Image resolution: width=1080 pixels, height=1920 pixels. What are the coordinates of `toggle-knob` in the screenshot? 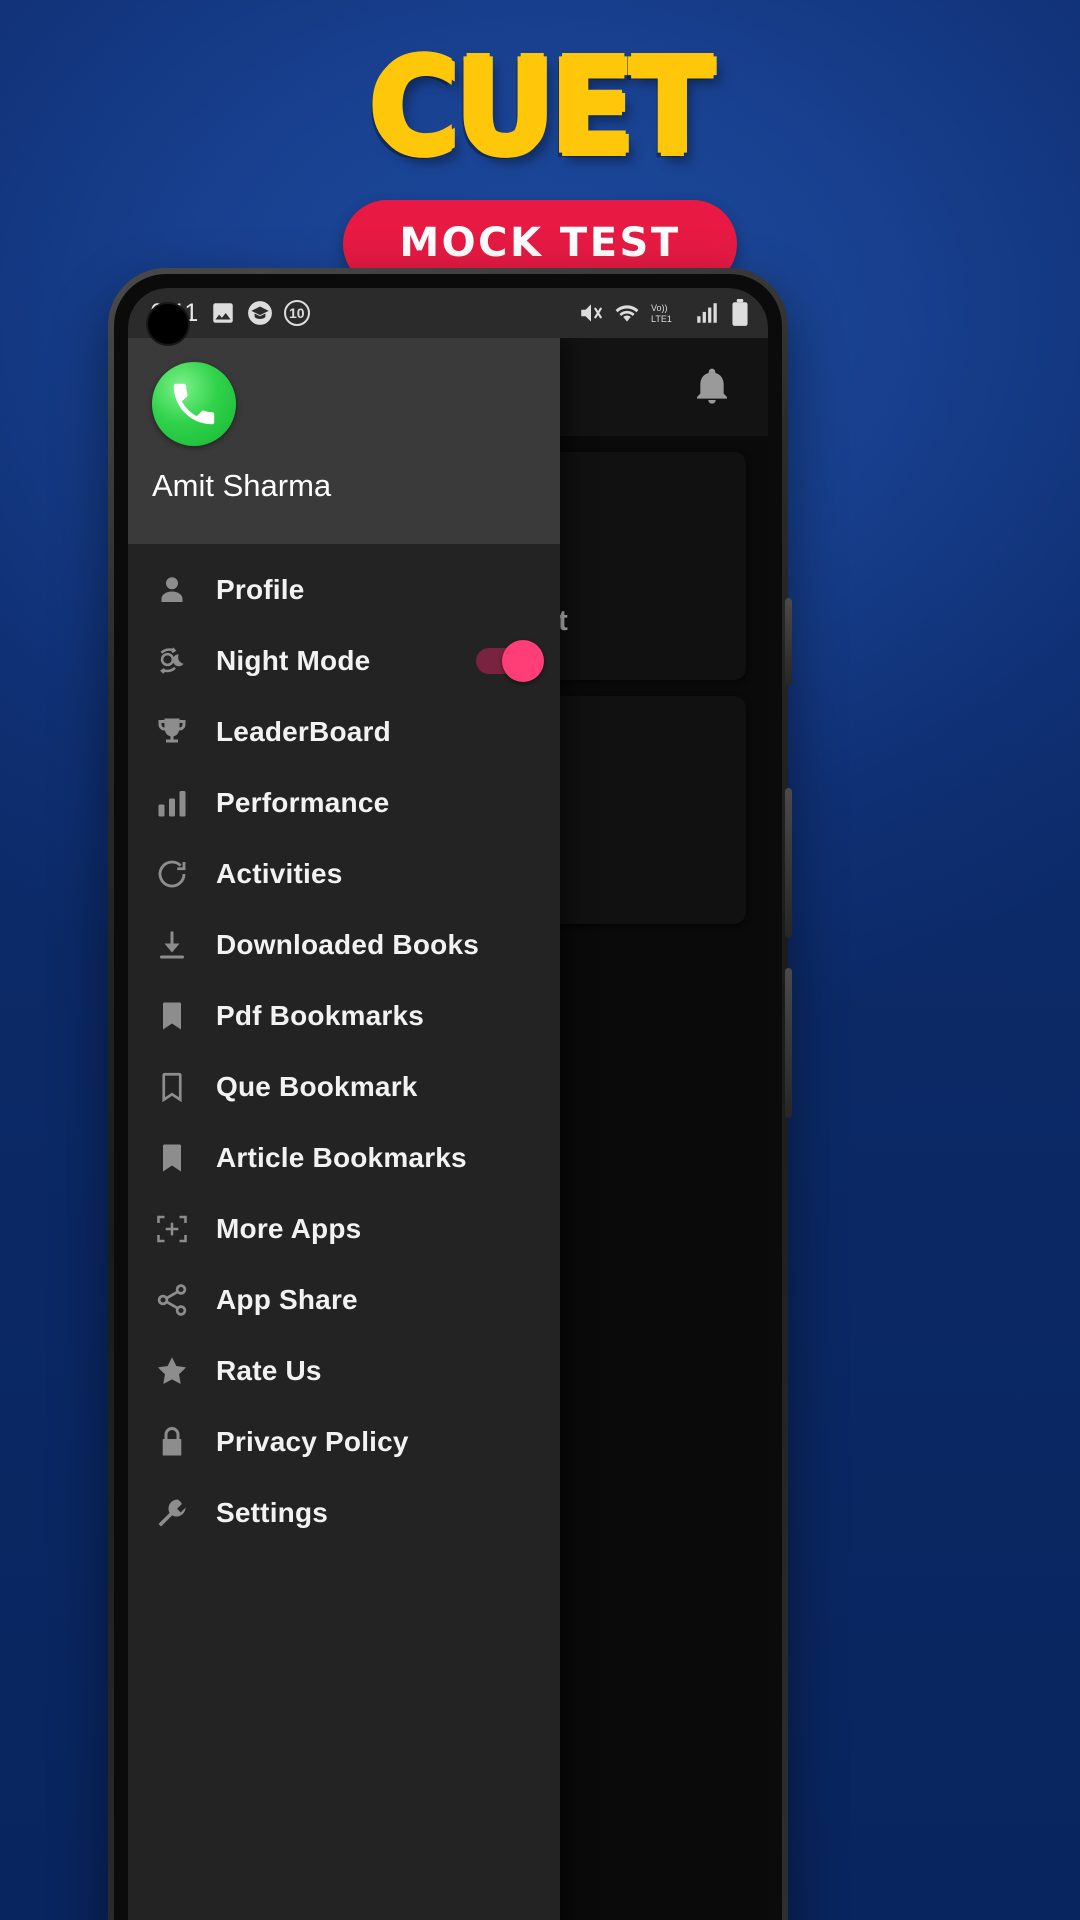 It's located at (523, 660).